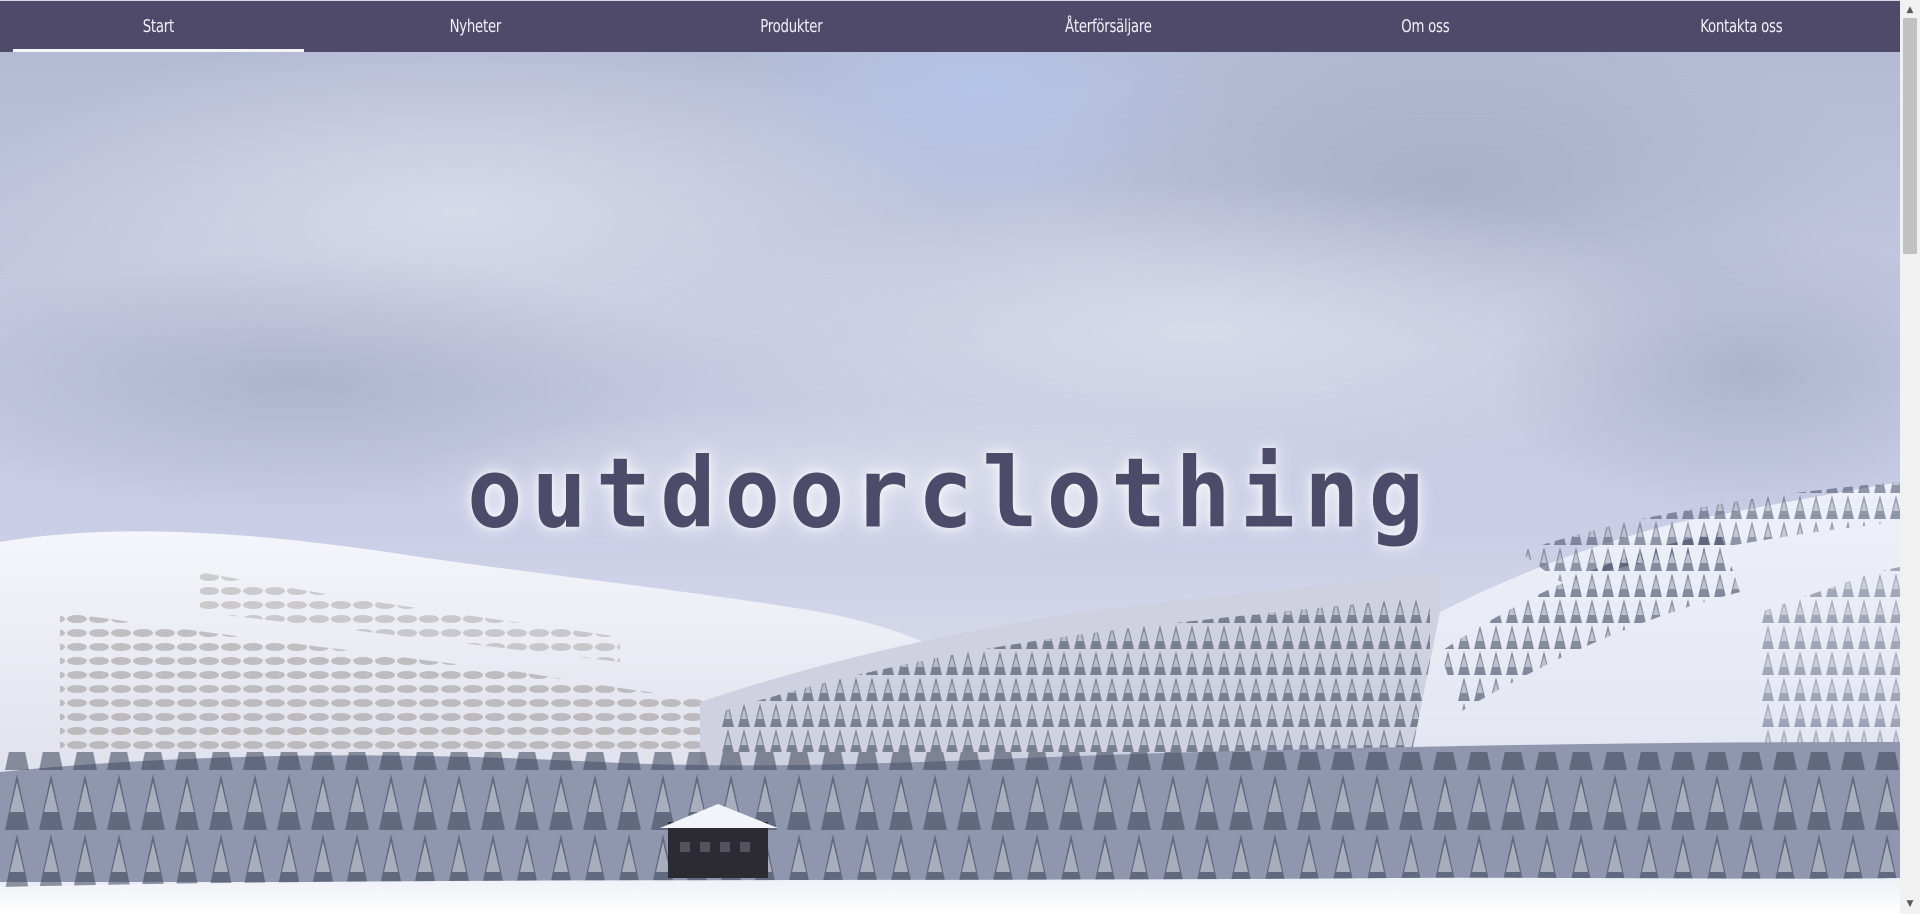 This screenshot has height=914, width=1920. I want to click on nav-item-start: Start, so click(158, 26).